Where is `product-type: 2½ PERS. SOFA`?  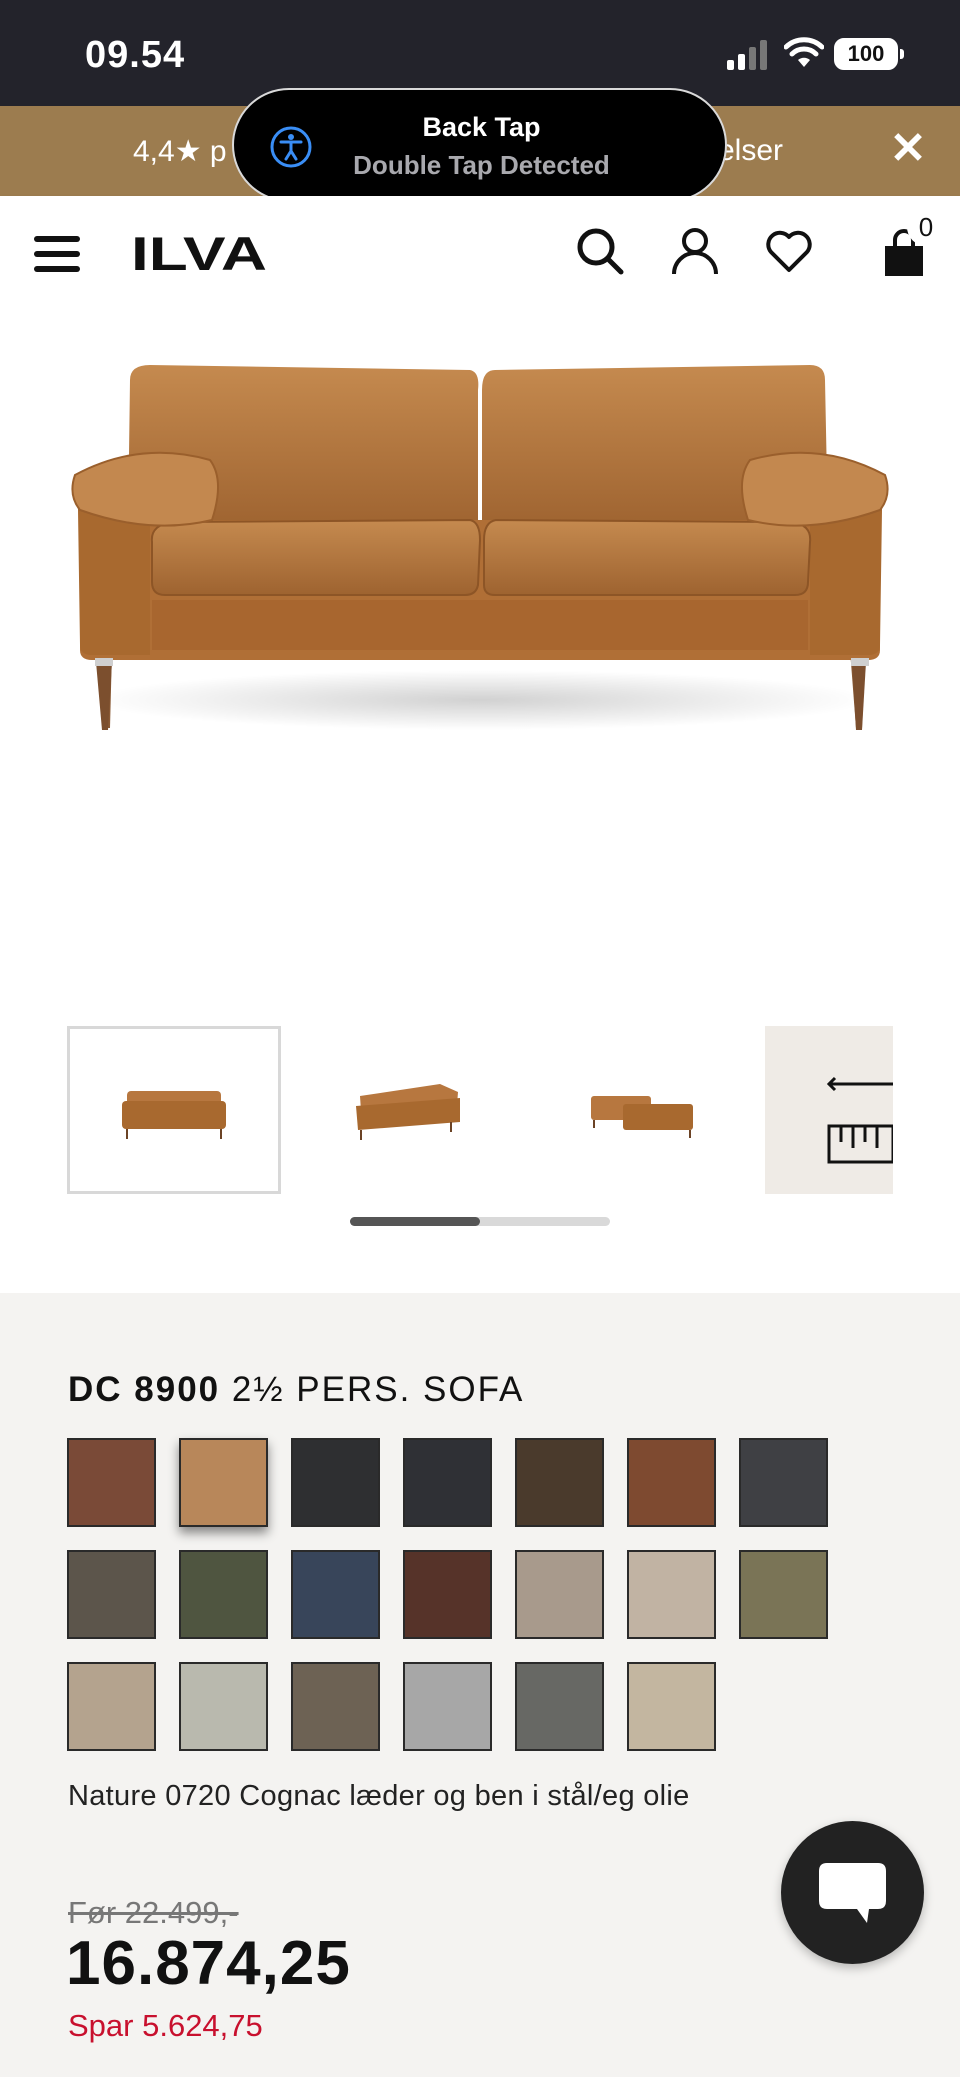
product-type: 2½ PERS. SOFA is located at coordinates (378, 1389).